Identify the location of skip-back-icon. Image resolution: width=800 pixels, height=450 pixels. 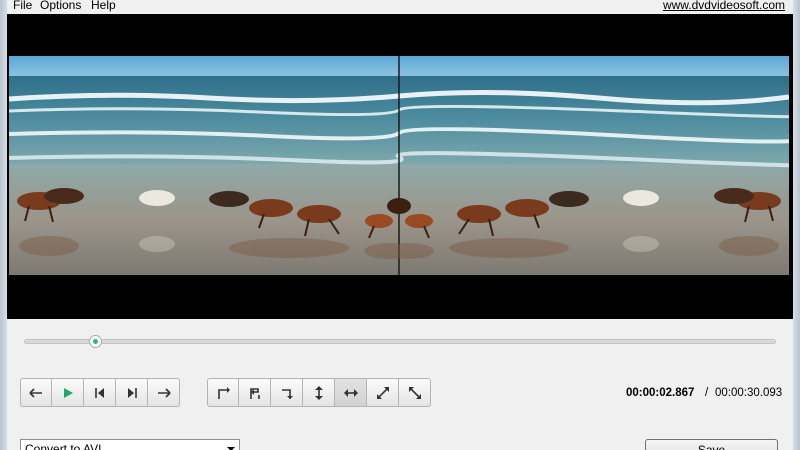
(99, 392).